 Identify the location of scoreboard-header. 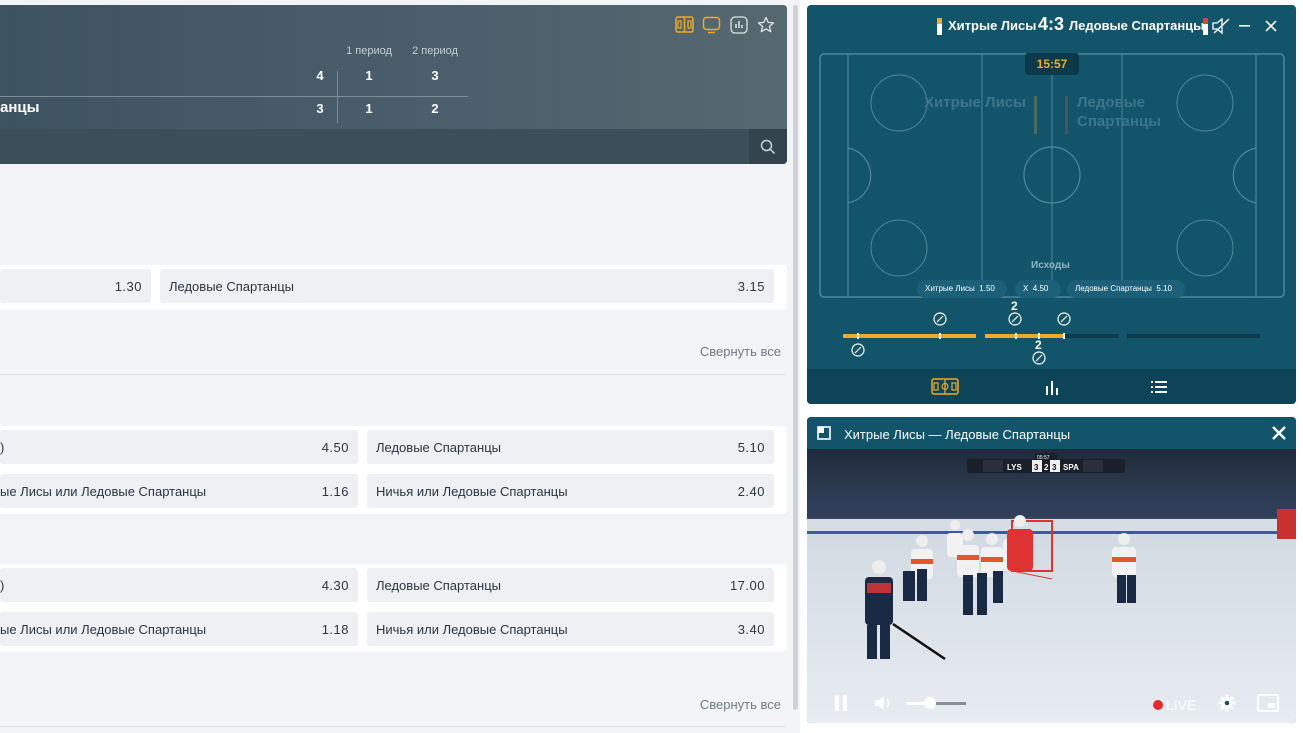
(393, 67).